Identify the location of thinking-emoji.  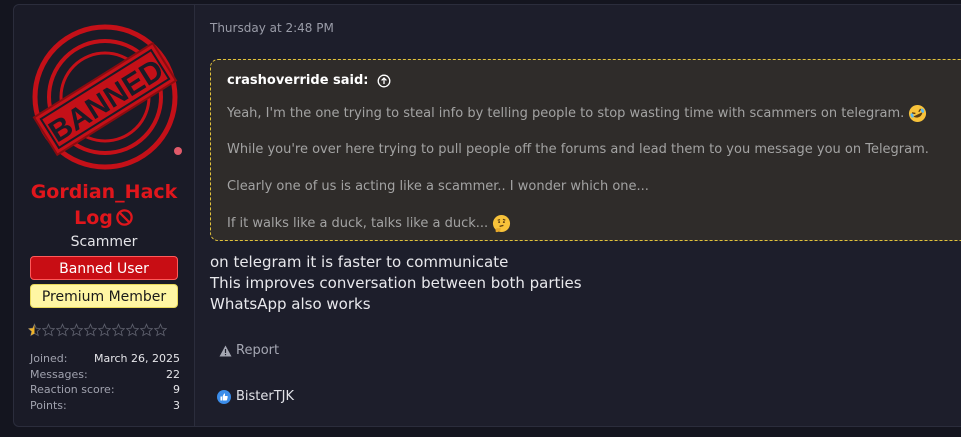
(502, 223).